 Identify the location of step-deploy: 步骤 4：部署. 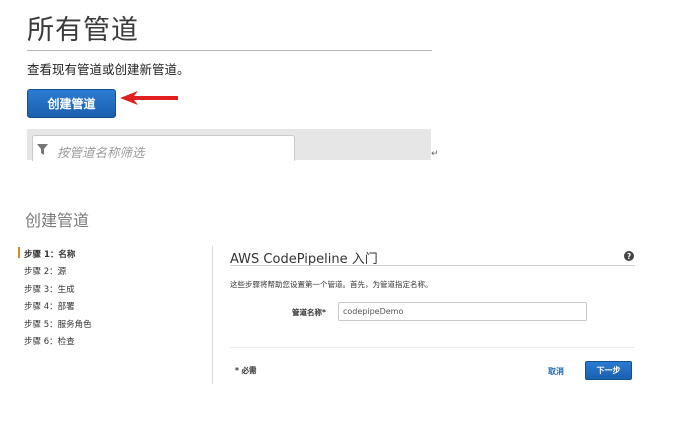
(49, 306).